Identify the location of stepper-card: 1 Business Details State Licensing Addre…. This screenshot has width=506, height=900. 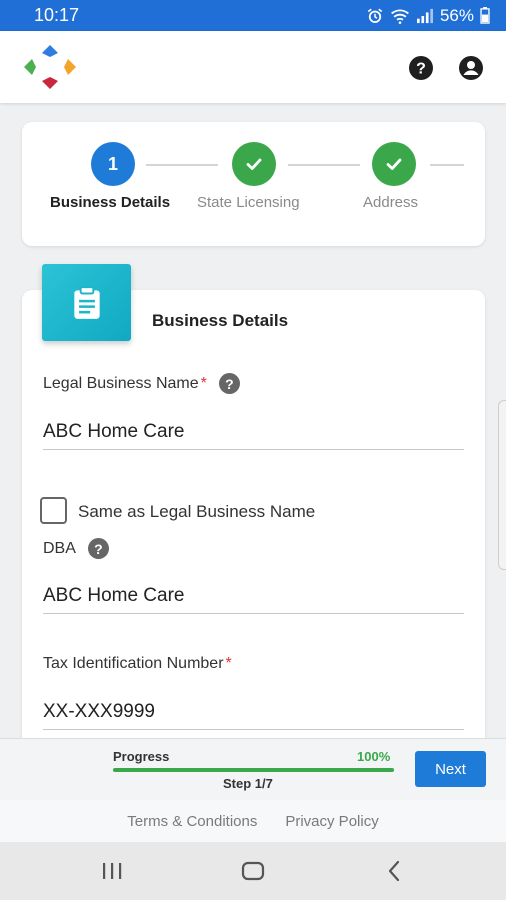
(253, 184).